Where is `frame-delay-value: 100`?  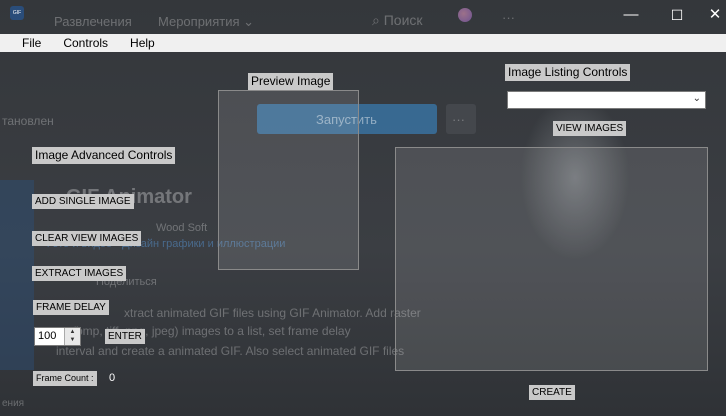 frame-delay-value: 100 is located at coordinates (47, 336).